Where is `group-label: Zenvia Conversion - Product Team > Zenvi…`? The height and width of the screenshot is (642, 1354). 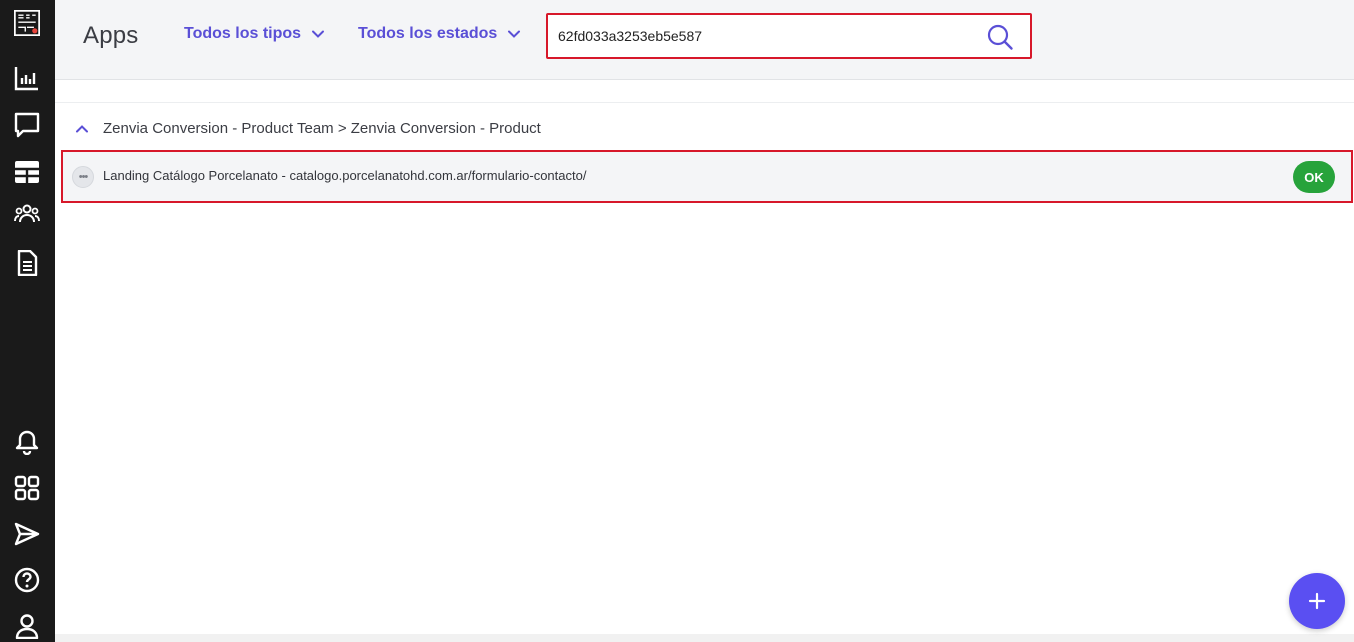 group-label: Zenvia Conversion - Product Team > Zenvi… is located at coordinates (322, 128).